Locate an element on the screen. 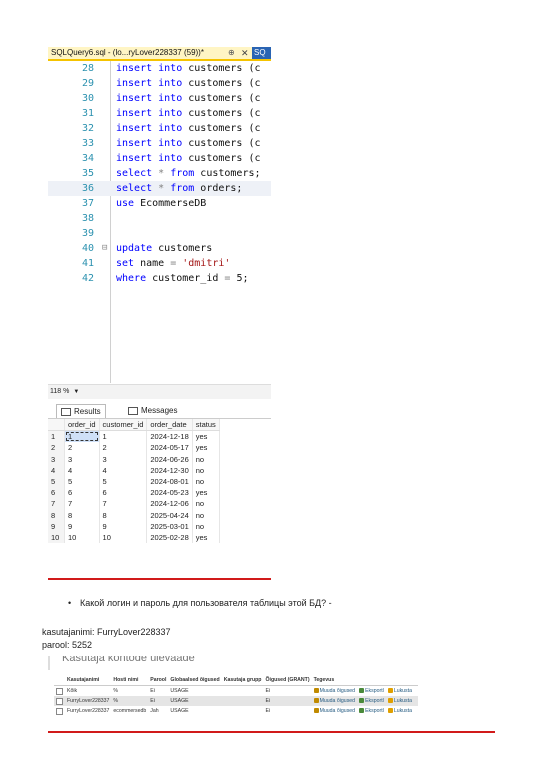  code-line: 32 insert into customers (c is located at coordinates (159, 128).